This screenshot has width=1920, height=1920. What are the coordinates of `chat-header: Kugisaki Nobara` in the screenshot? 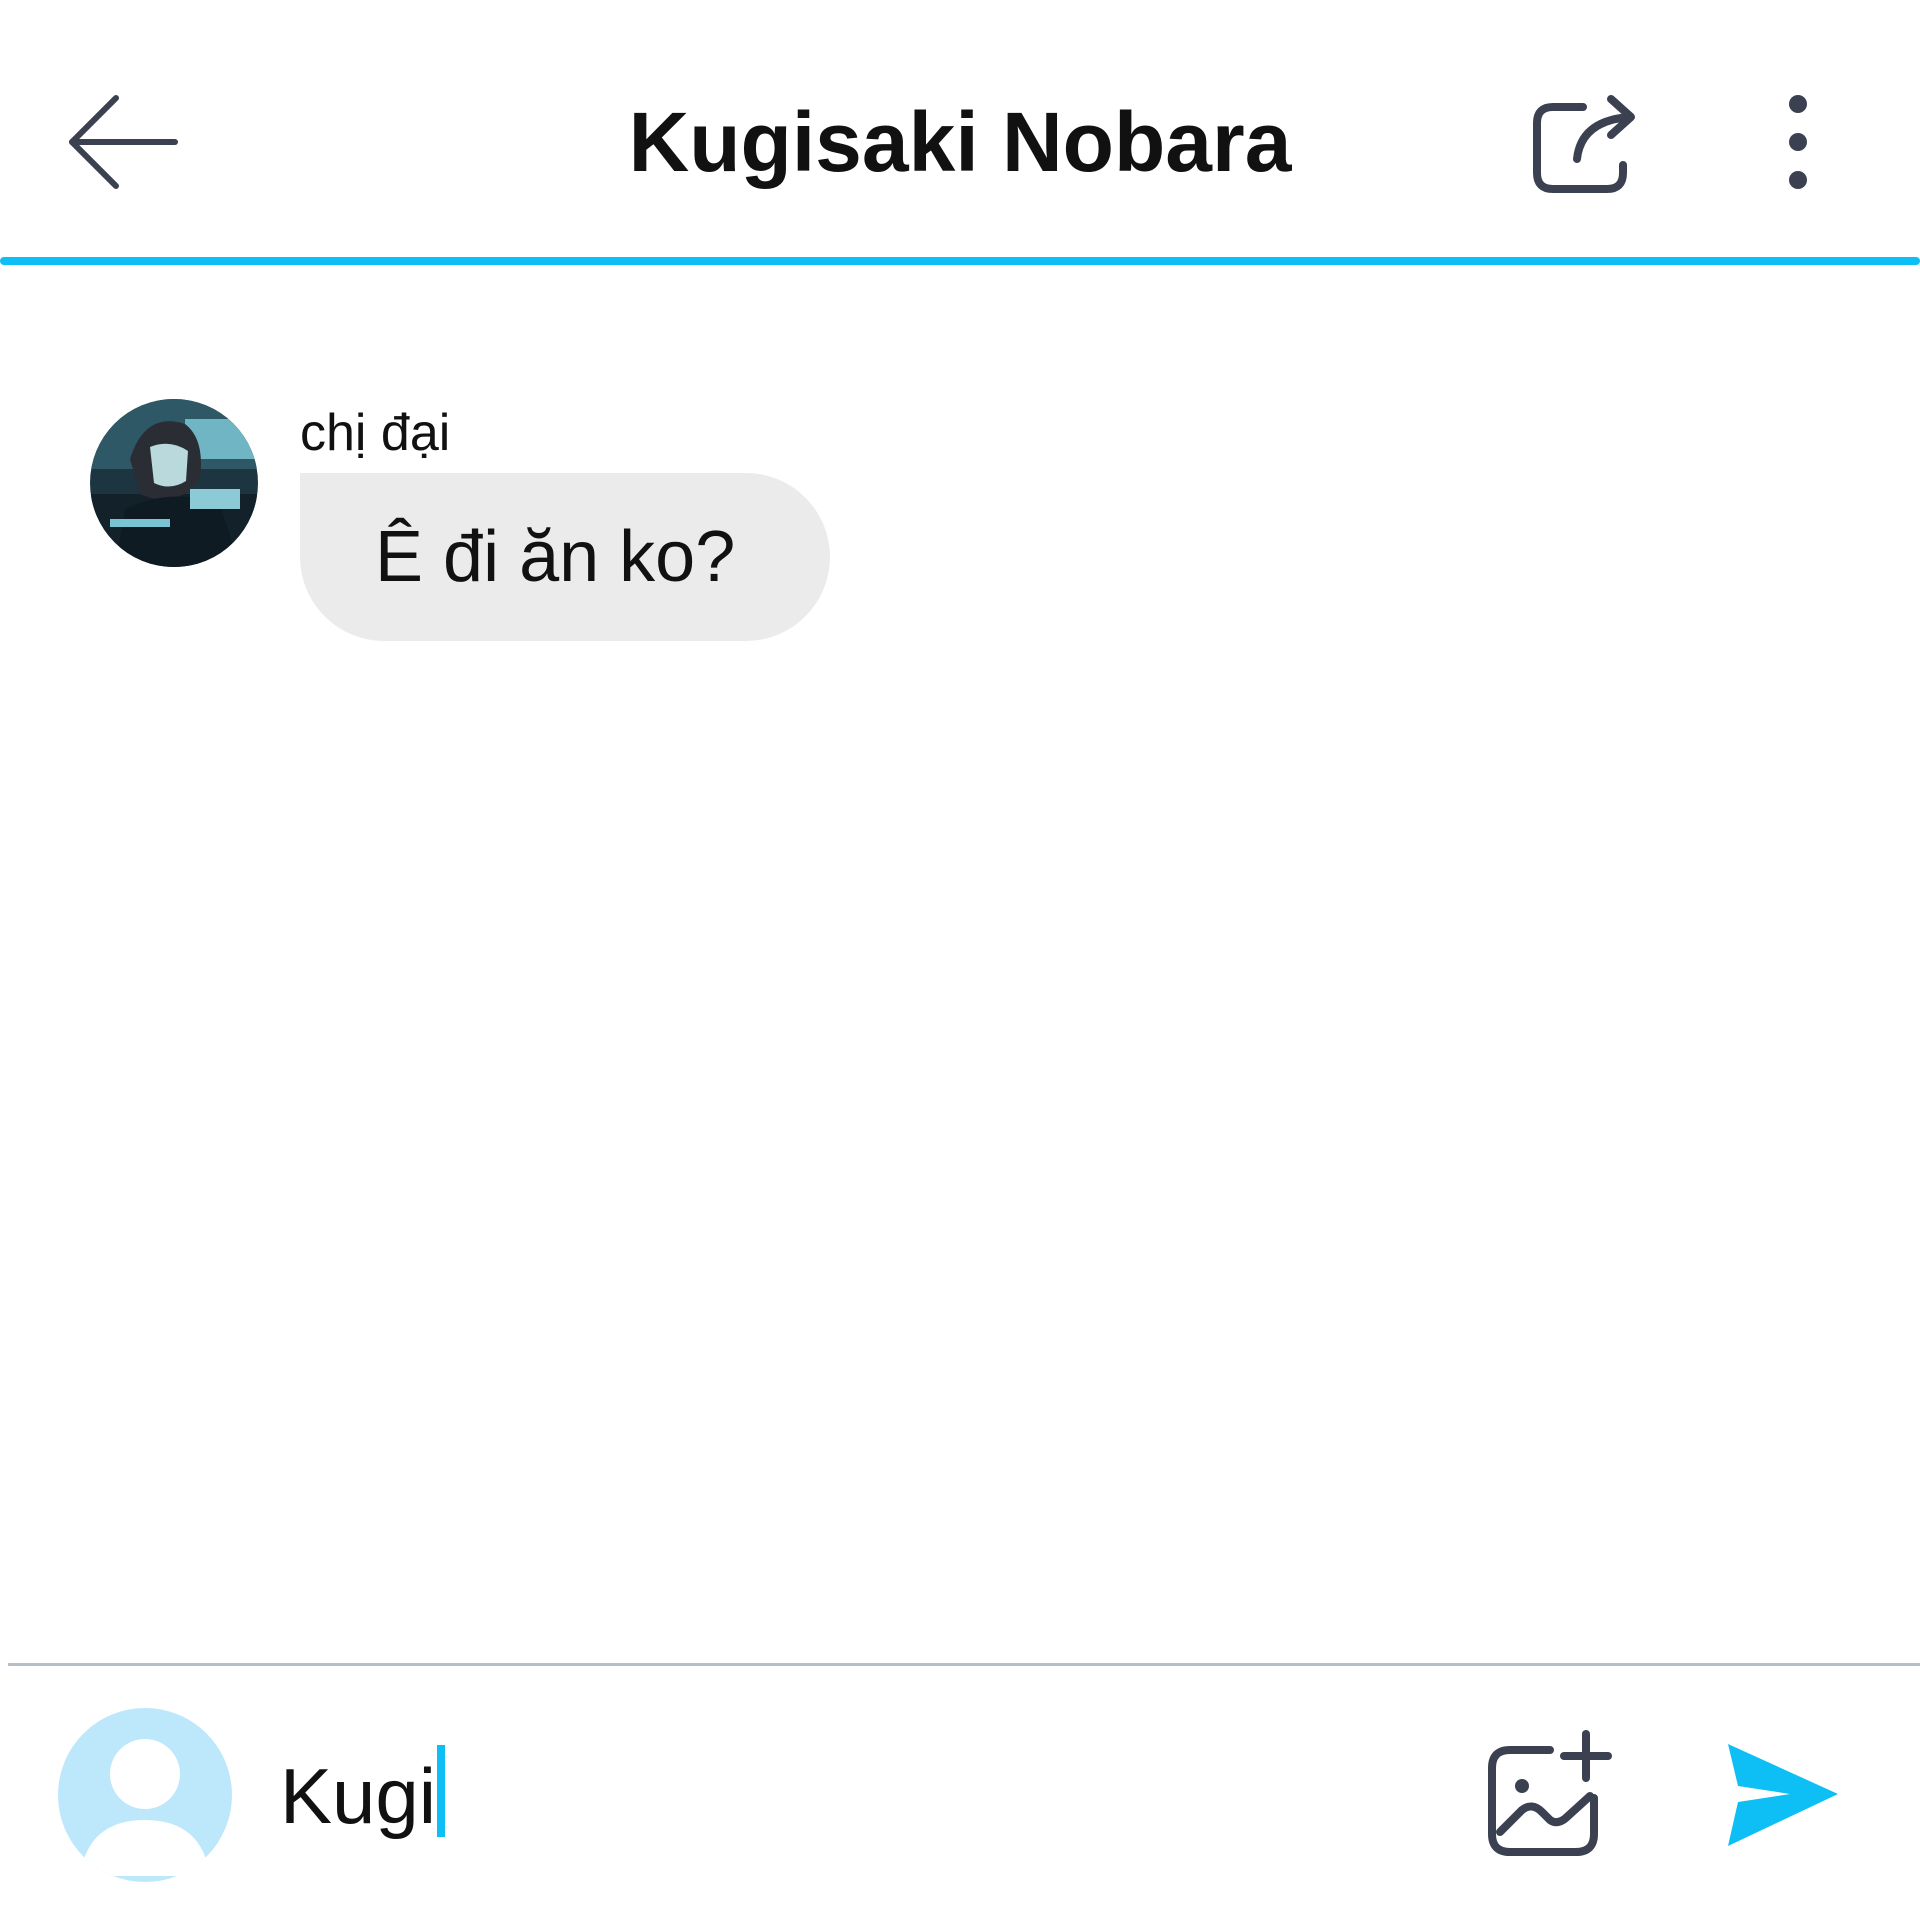 It's located at (960, 132).